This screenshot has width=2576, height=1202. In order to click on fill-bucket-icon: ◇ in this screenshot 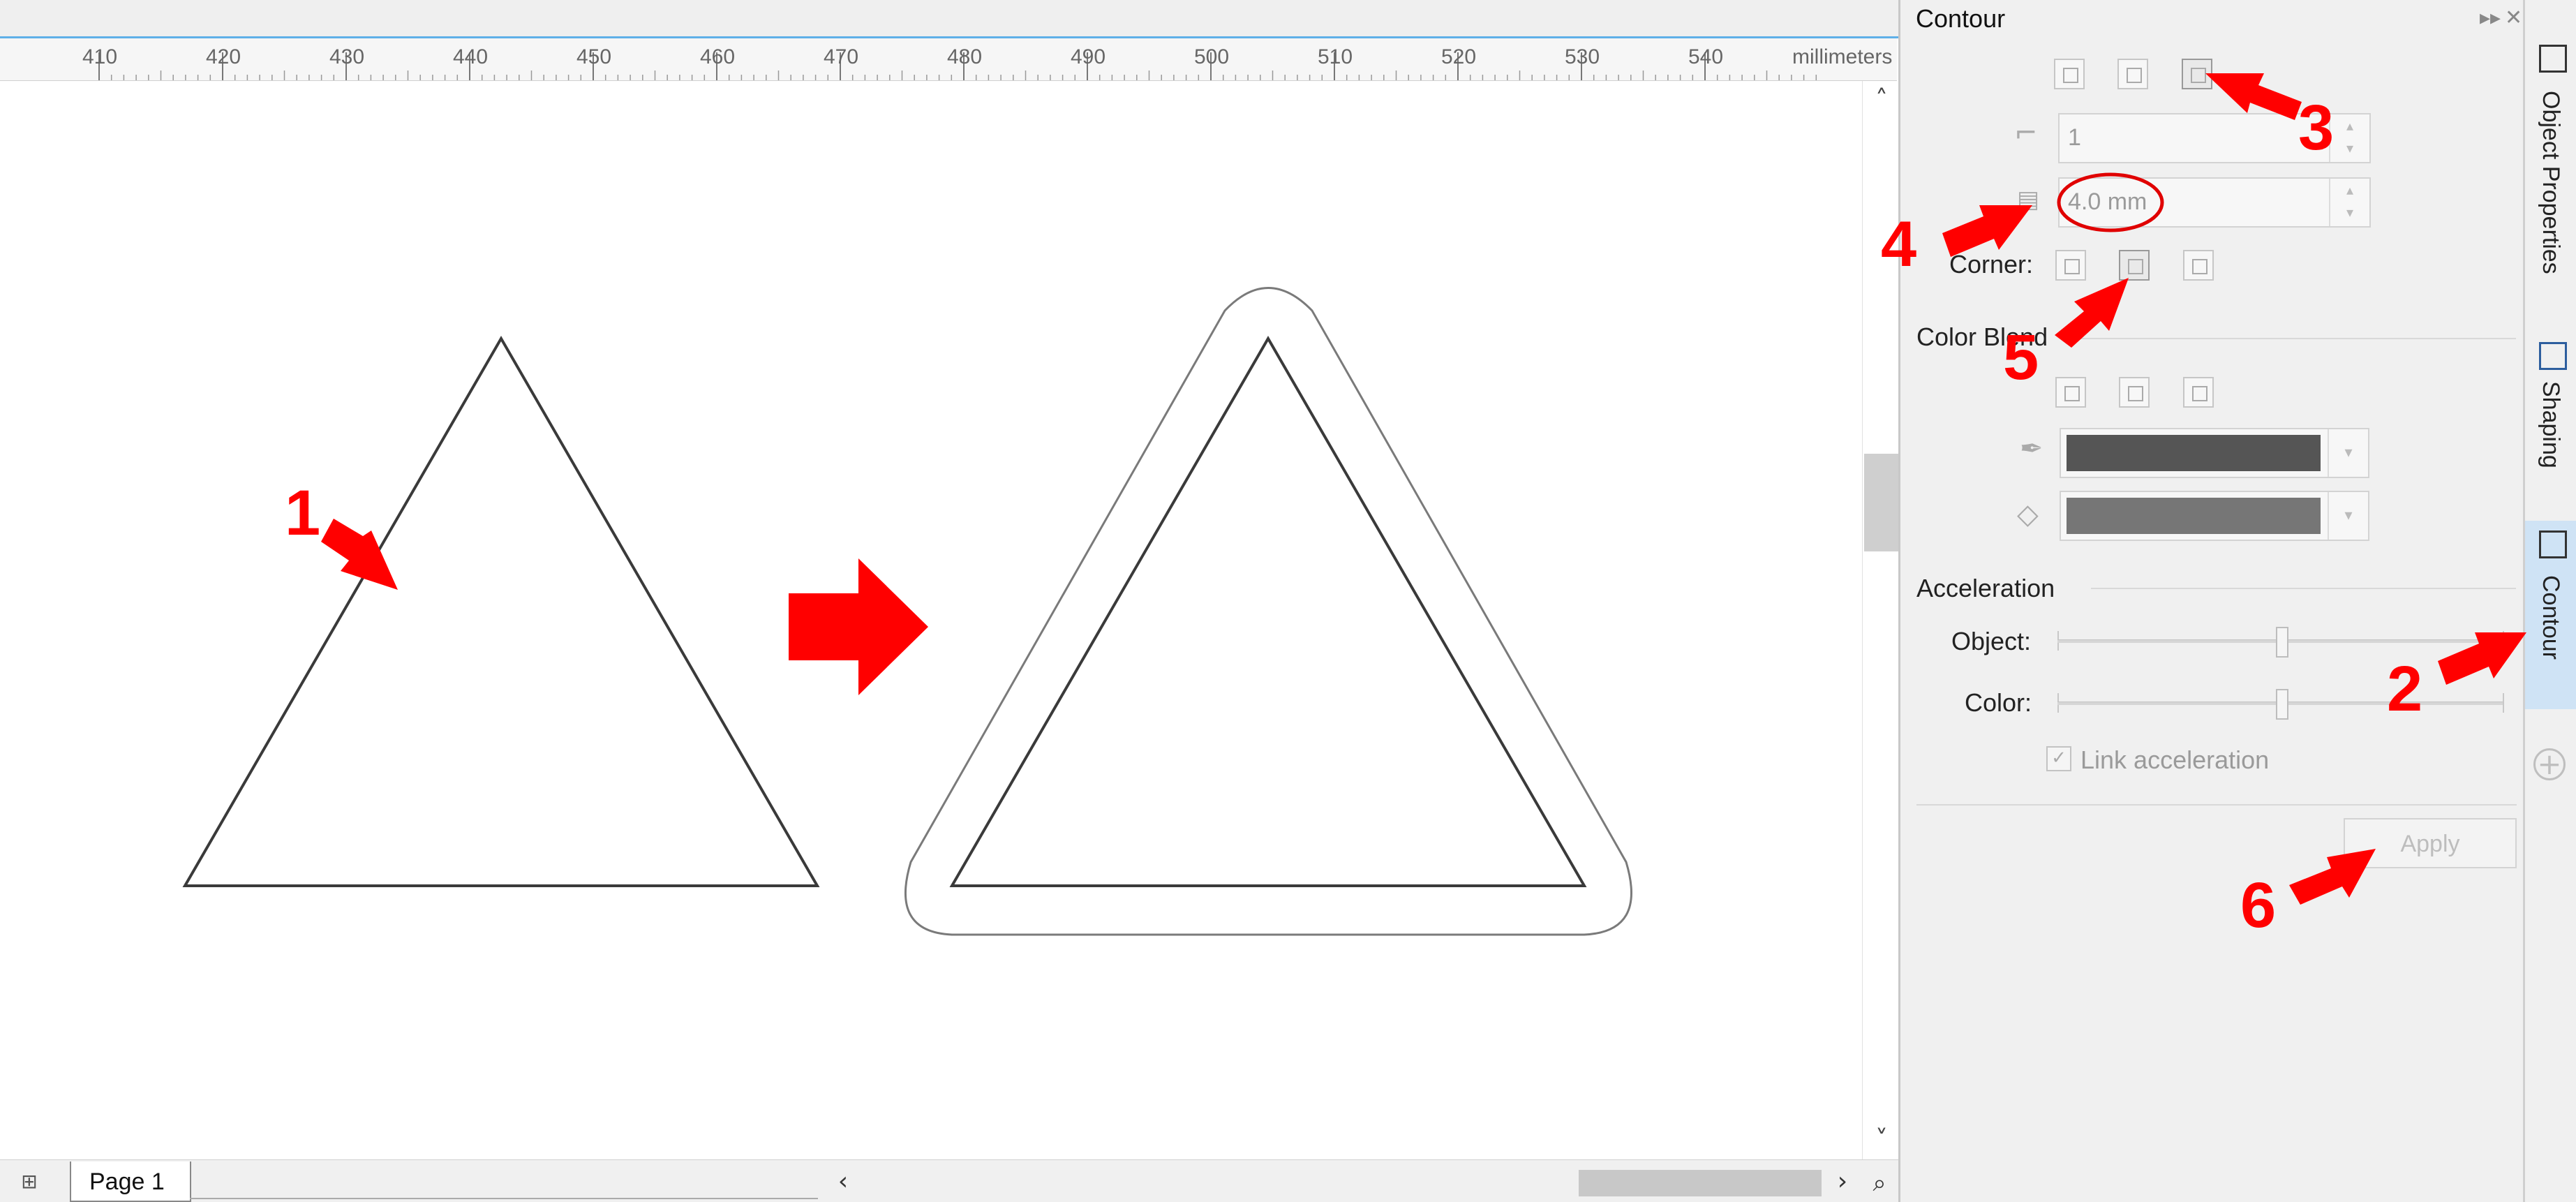, I will do `click(2028, 514)`.